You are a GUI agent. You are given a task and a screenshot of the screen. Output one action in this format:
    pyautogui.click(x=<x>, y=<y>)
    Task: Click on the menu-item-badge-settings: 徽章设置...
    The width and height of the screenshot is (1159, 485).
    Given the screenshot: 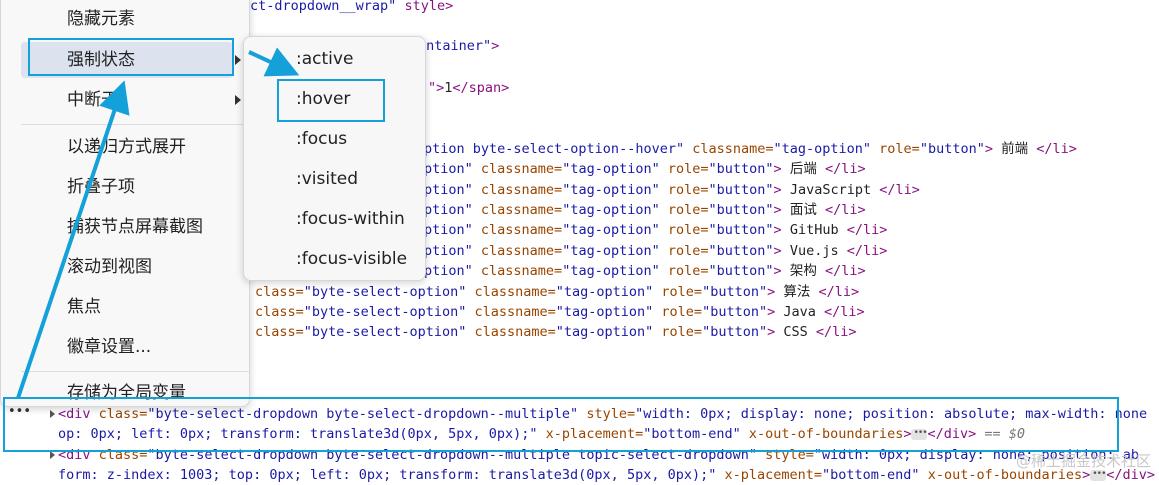 What is the action you would take?
    pyautogui.click(x=127, y=347)
    